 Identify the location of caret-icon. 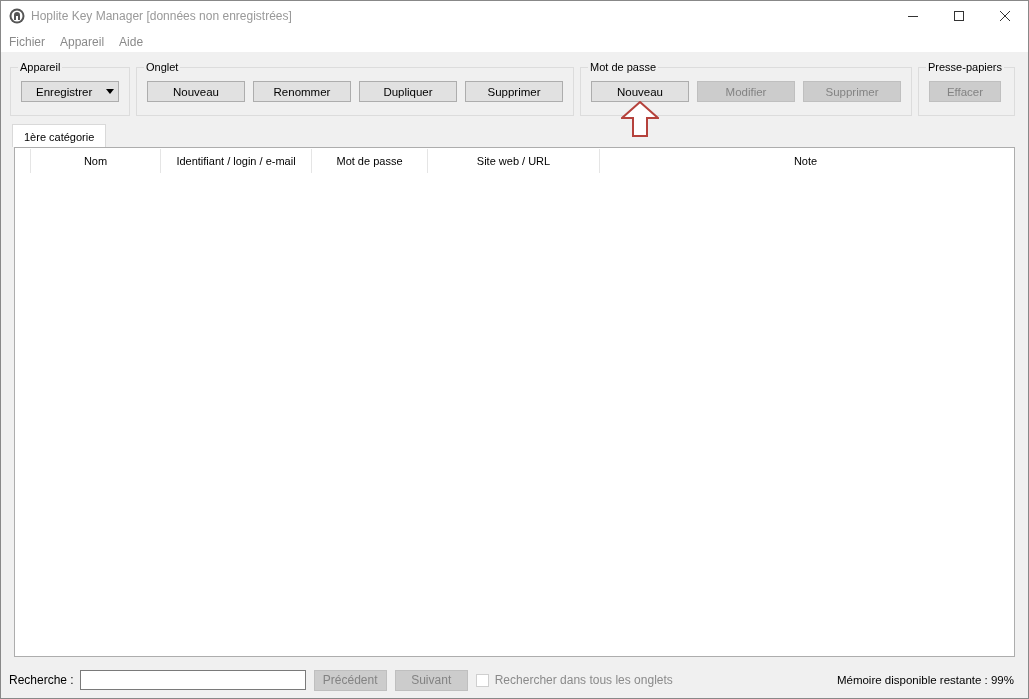
(110, 91).